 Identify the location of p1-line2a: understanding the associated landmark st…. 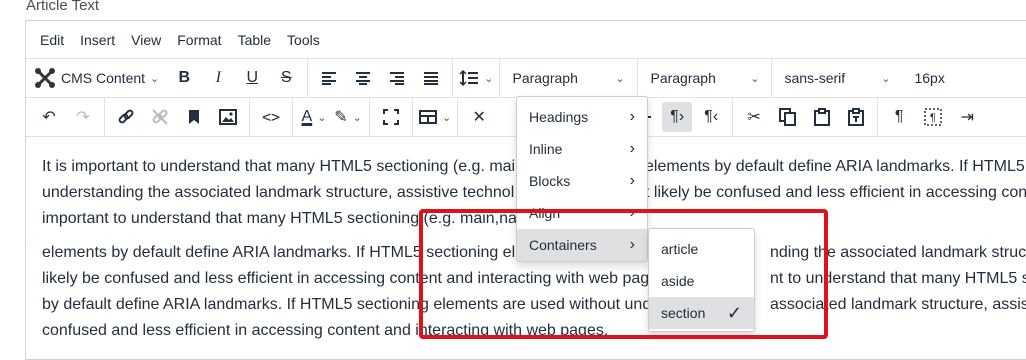
(278, 192).